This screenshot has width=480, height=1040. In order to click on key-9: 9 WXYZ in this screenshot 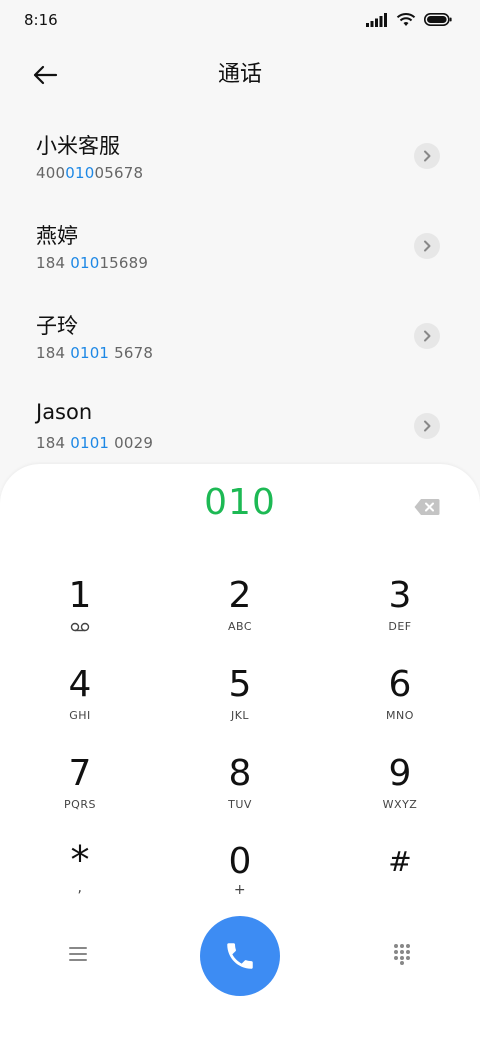, I will do `click(400, 794)`.